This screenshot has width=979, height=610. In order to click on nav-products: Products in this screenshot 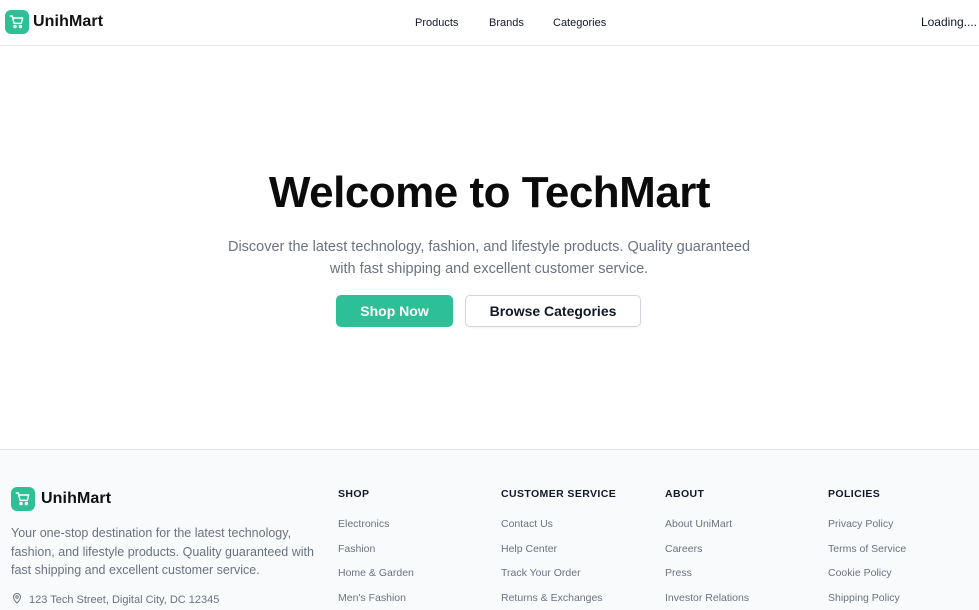, I will do `click(436, 23)`.